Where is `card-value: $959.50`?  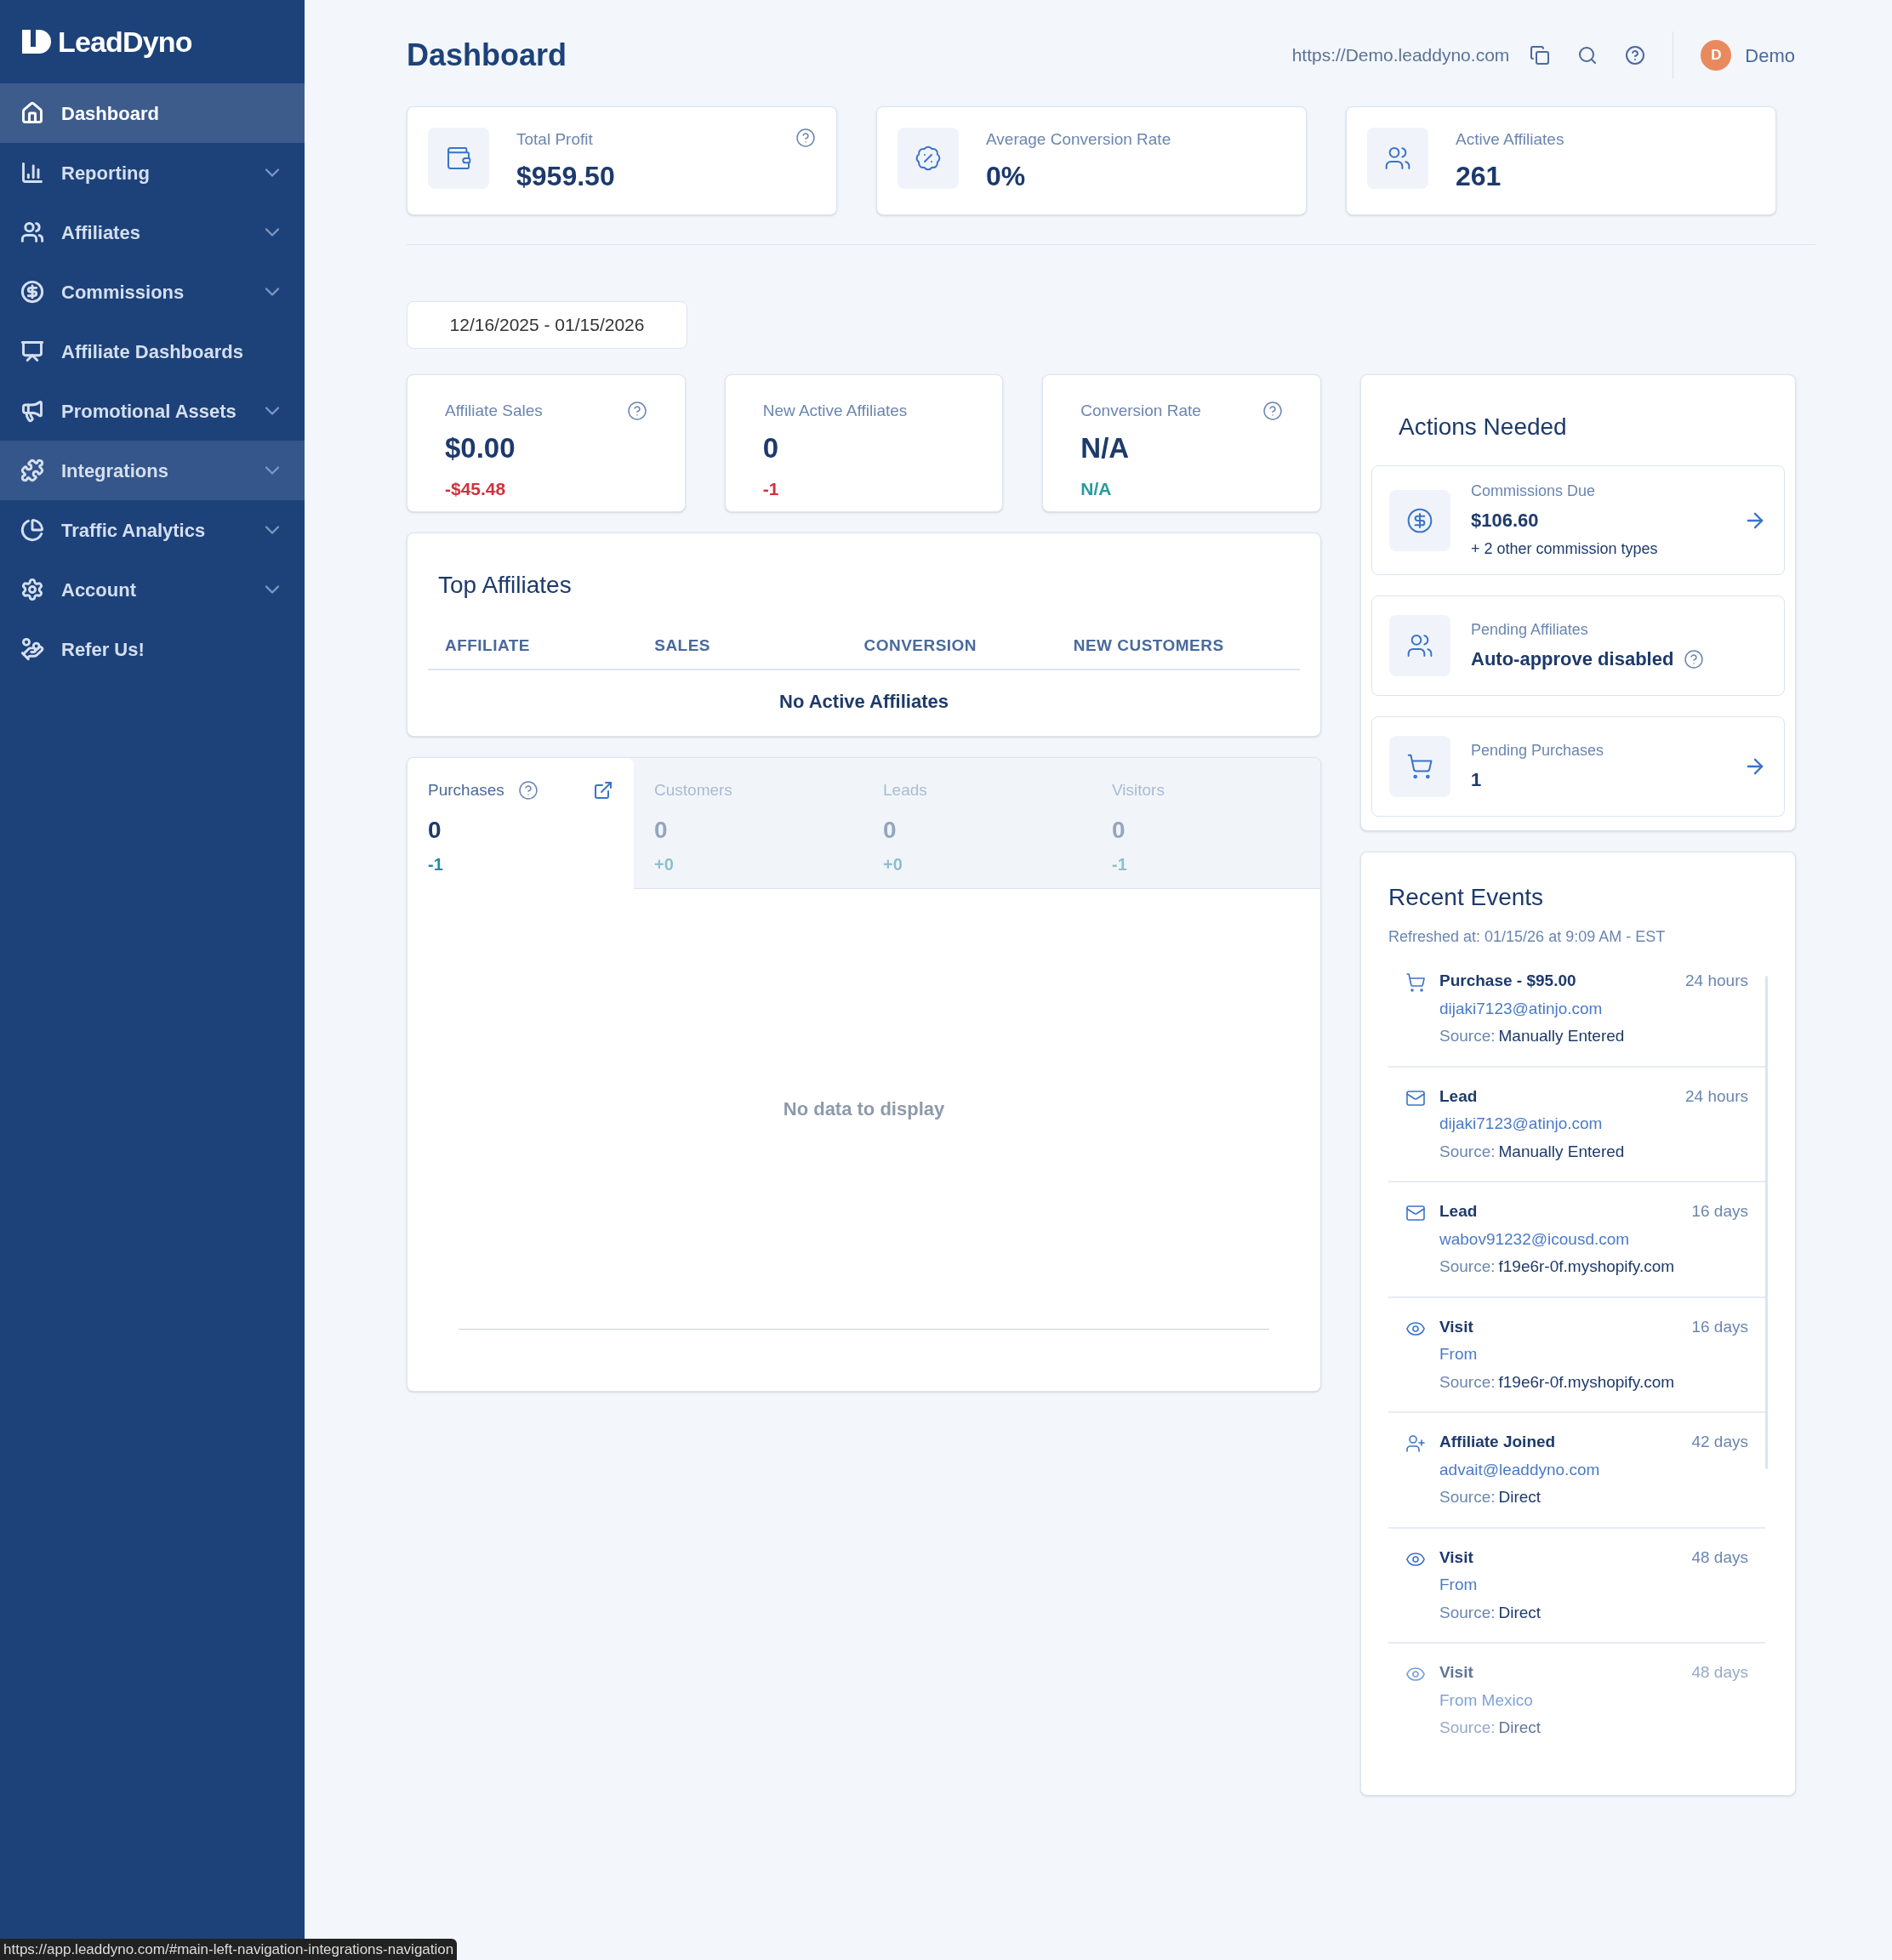
card-value: $959.50 is located at coordinates (566, 176).